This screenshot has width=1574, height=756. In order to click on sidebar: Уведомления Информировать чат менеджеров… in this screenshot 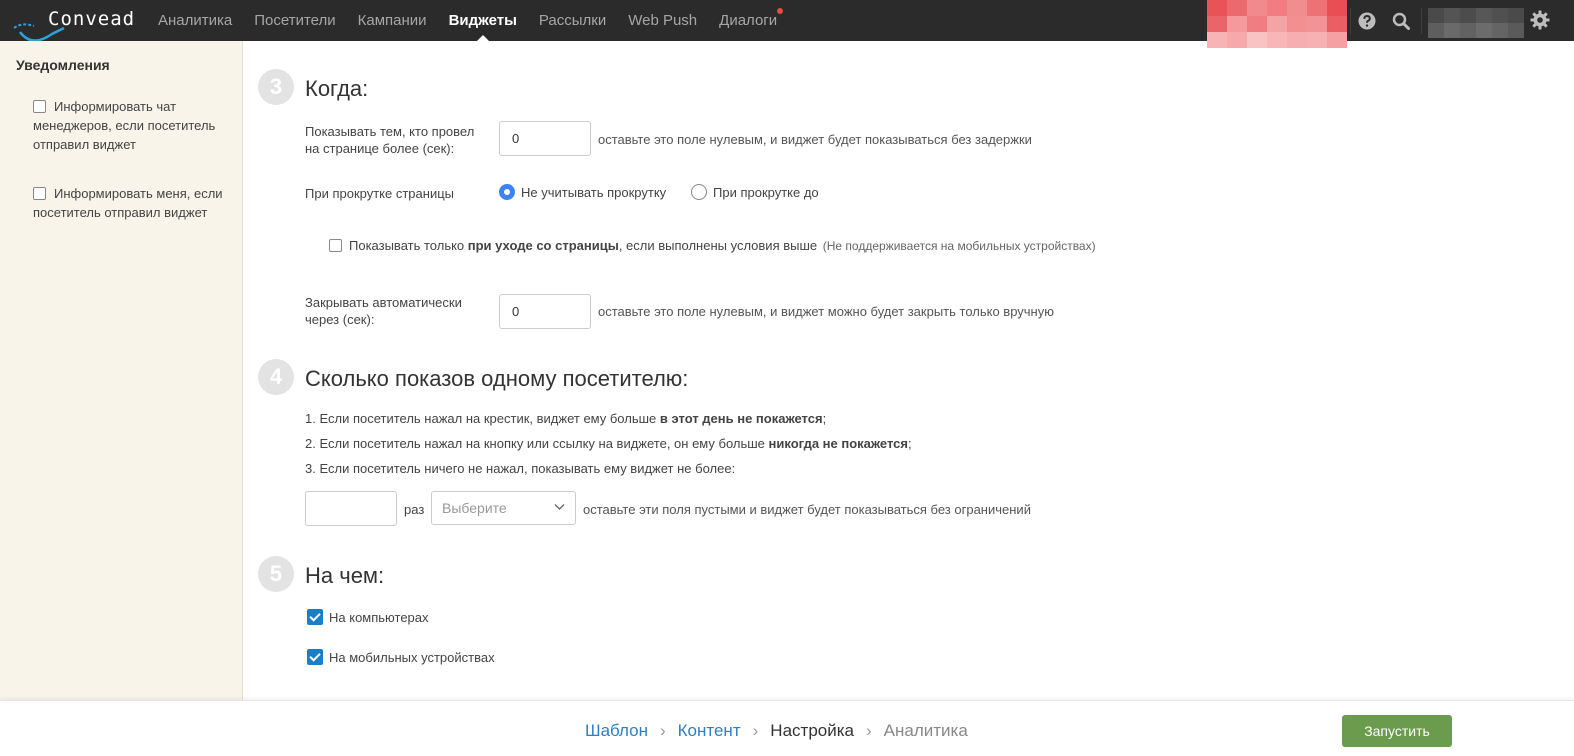, I will do `click(121, 370)`.